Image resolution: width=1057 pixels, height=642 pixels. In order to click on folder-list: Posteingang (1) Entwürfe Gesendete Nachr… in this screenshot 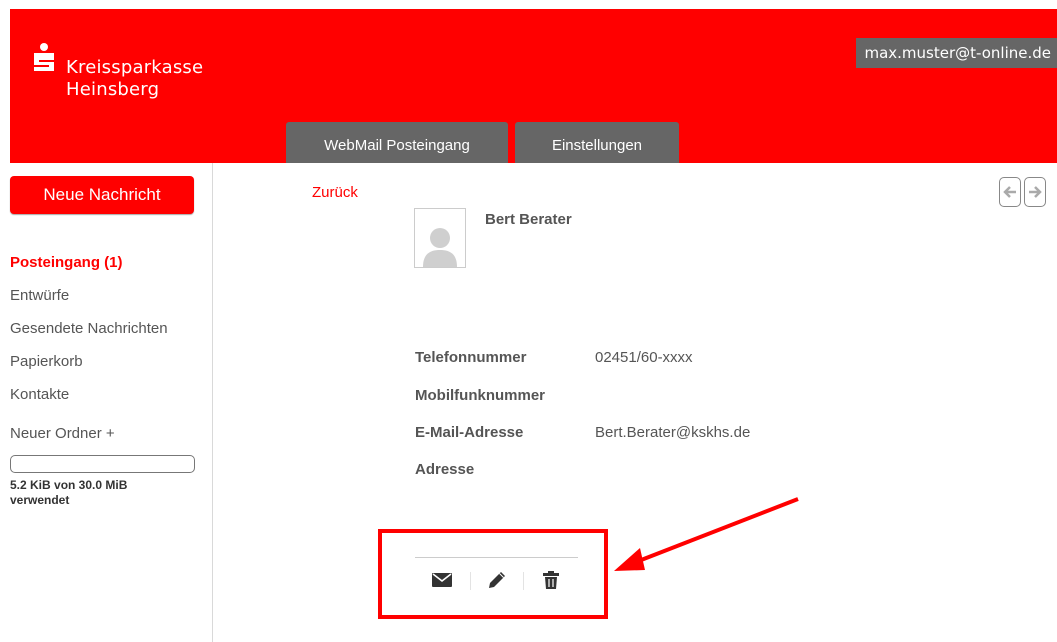, I will do `click(89, 333)`.